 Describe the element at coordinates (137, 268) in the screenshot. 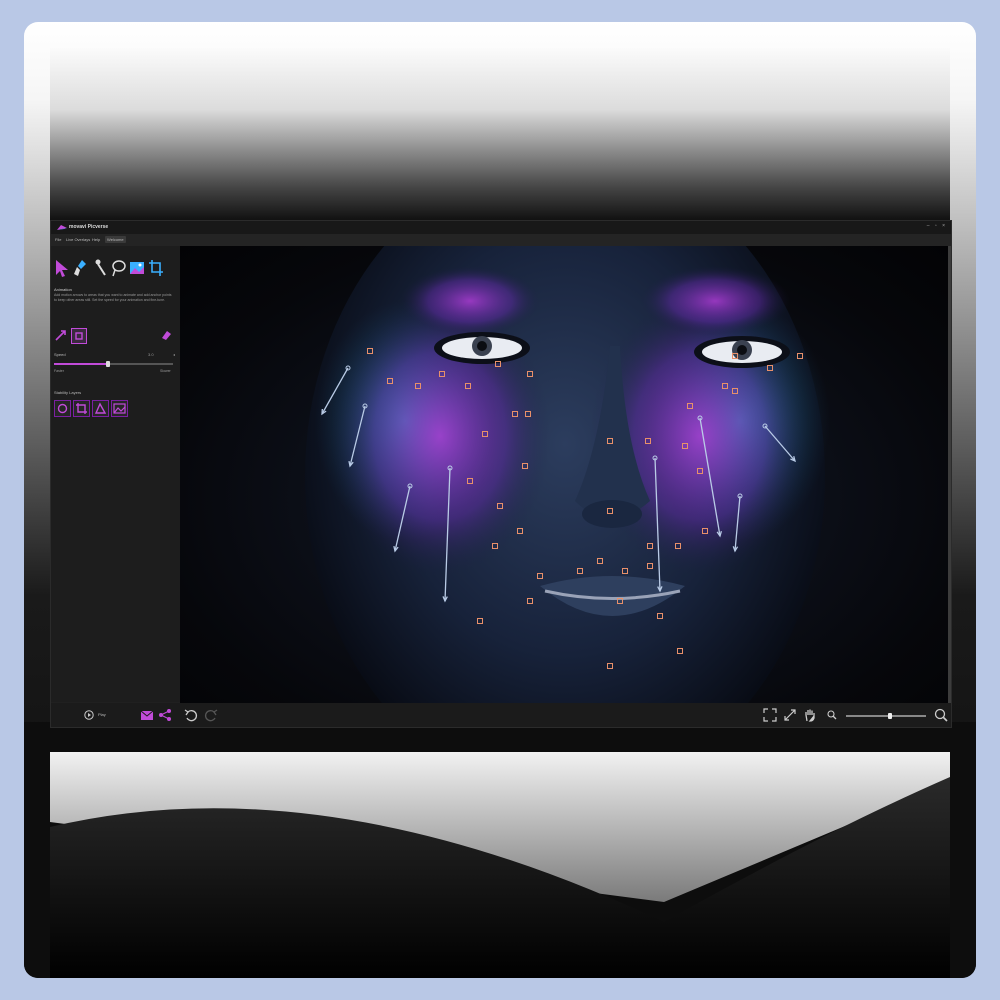

I see `sky-icon` at that location.